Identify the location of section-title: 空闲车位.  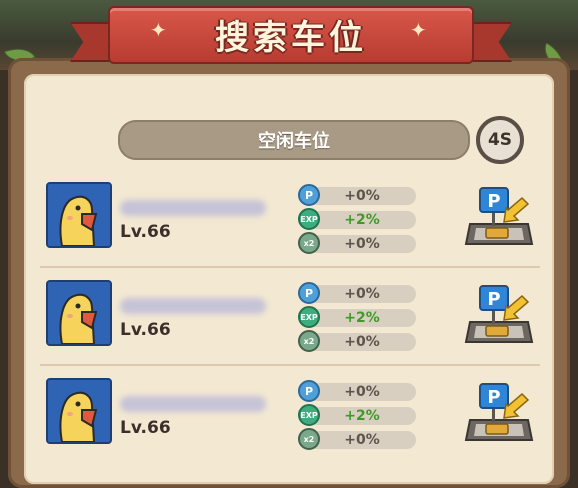
(294, 141).